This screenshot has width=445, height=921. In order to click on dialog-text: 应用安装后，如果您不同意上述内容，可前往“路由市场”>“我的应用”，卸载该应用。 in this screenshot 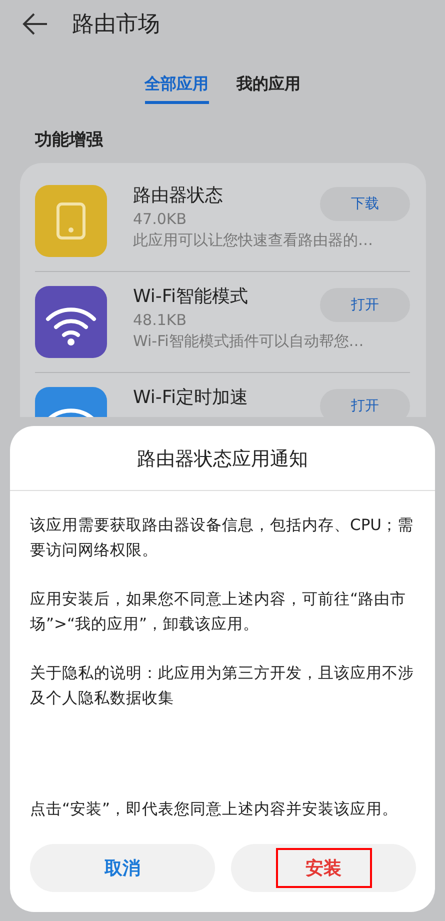, I will do `click(219, 612)`.